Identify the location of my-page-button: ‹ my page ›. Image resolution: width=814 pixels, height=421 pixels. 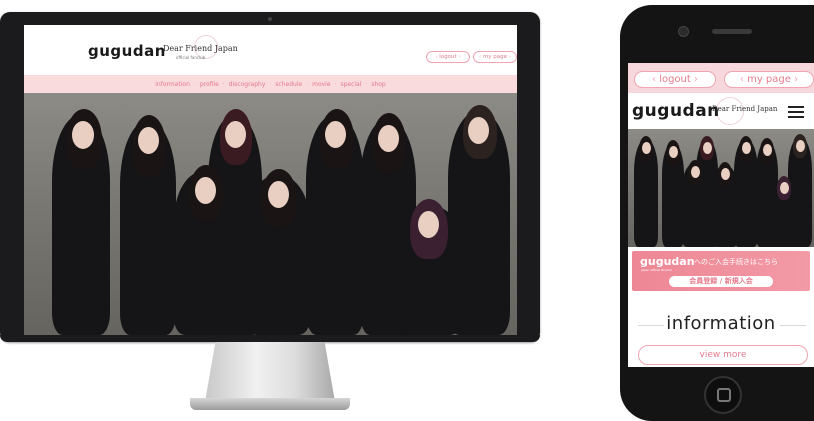
(495, 57).